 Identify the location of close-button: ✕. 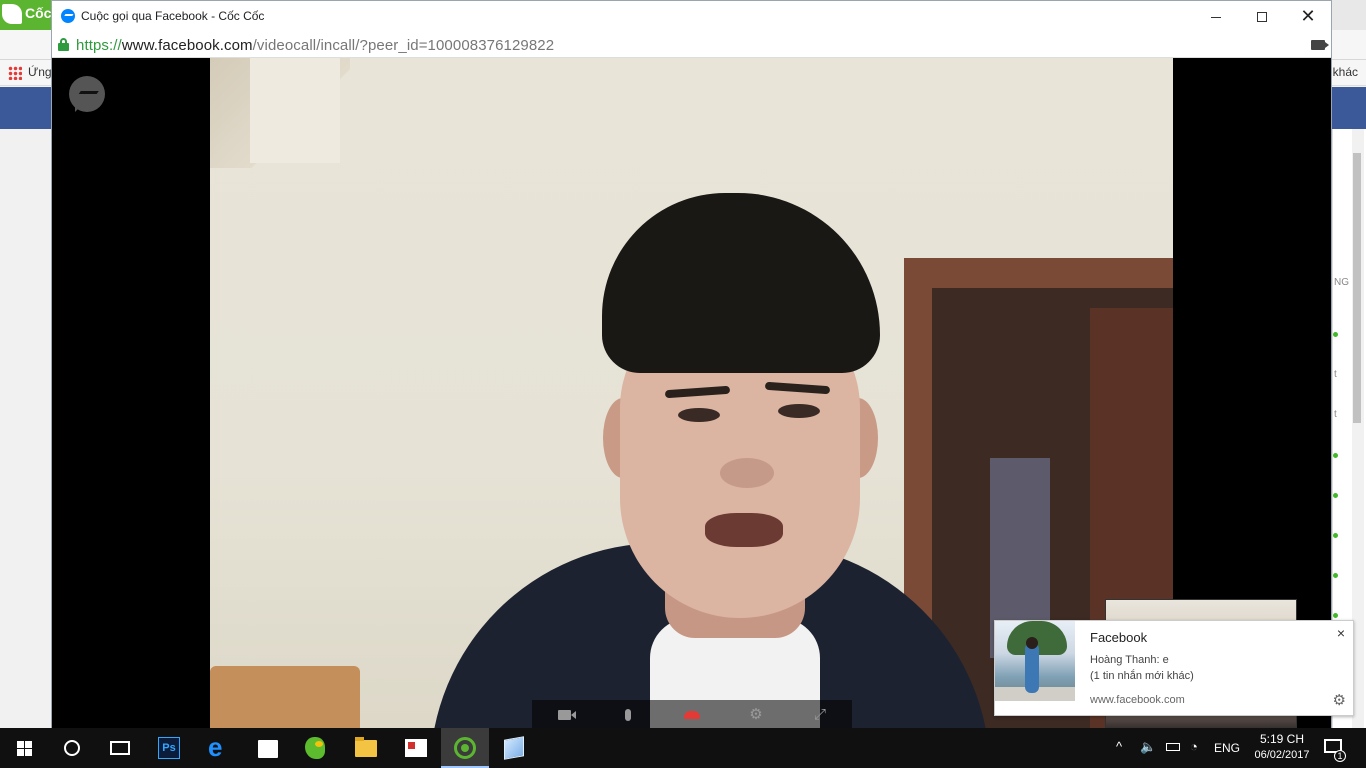
(1308, 16).